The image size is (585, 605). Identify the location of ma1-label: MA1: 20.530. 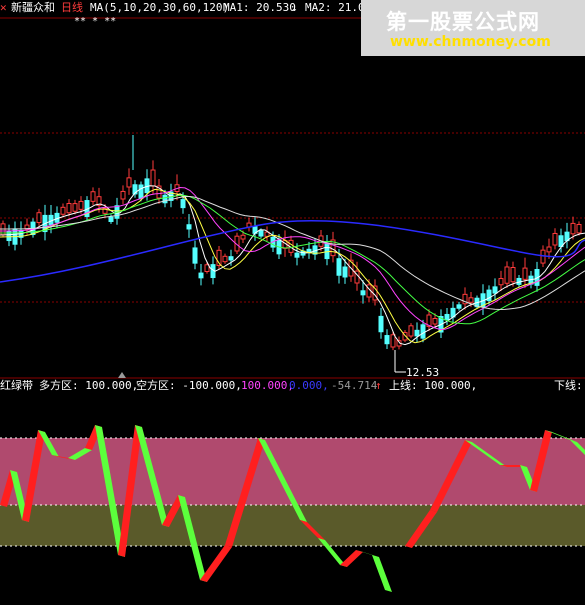
(259, 7).